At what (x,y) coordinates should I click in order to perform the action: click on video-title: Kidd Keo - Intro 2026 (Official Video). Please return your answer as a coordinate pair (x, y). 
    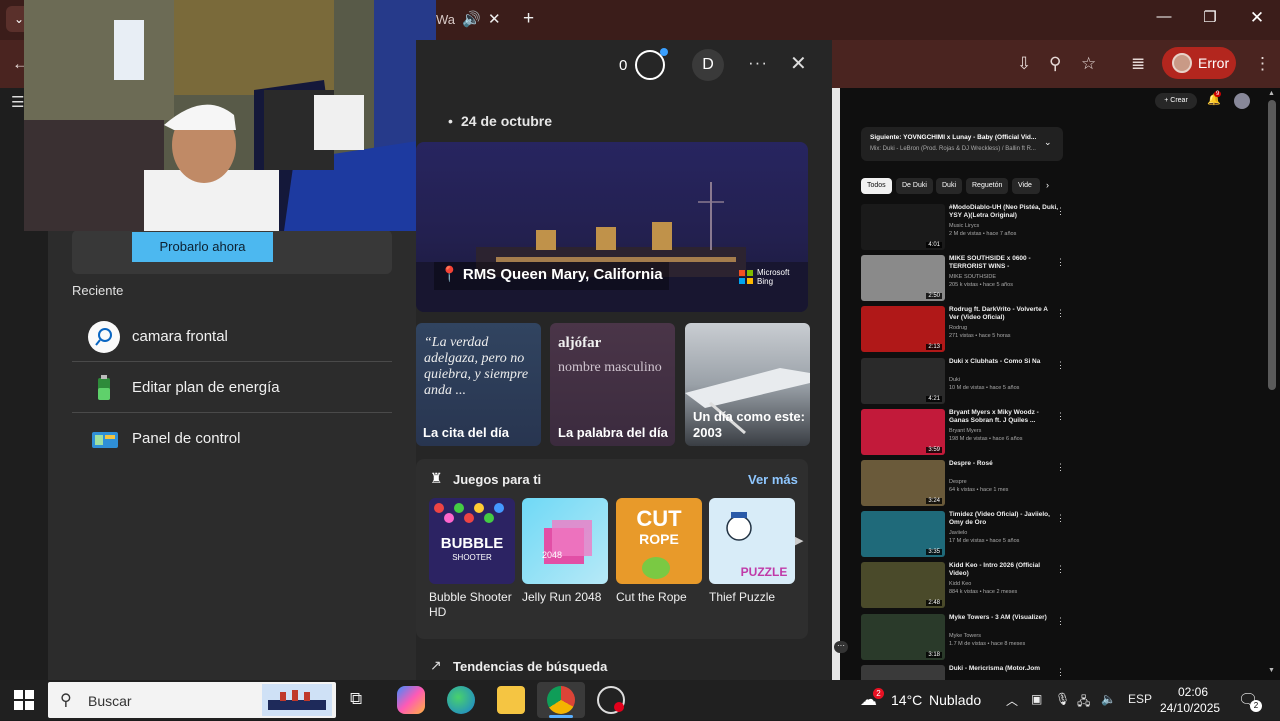
    Looking at the image, I should click on (1004, 570).